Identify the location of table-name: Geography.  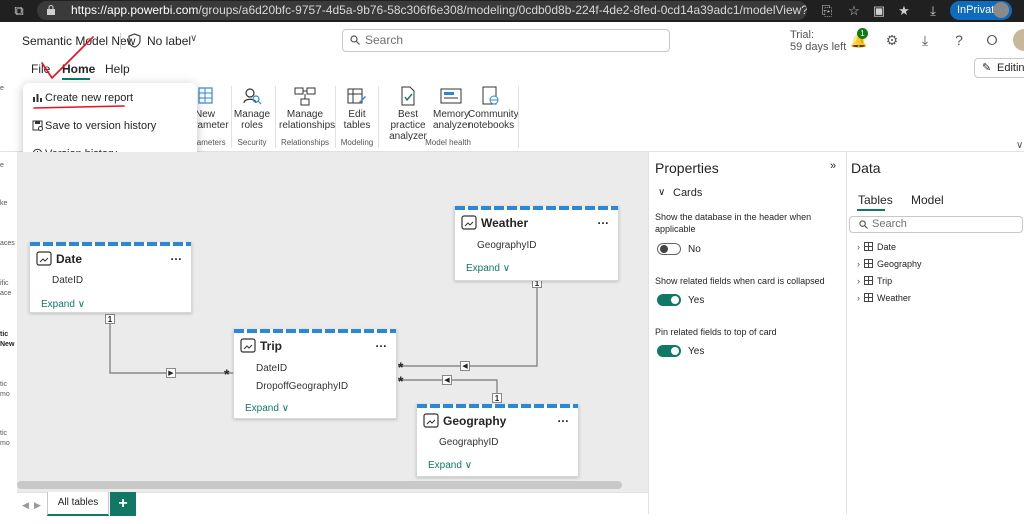
(899, 264).